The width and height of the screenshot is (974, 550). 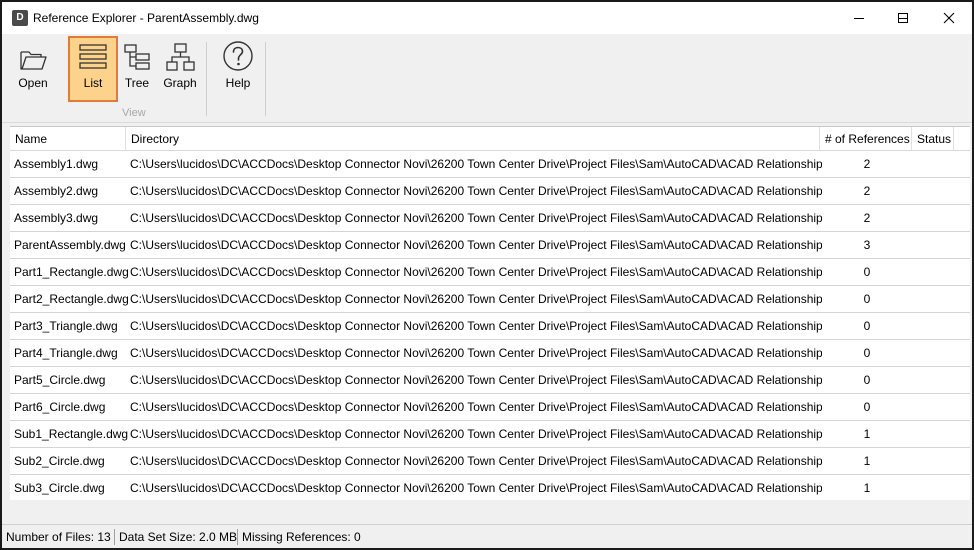 I want to click on column-header-name: Name, so click(x=68, y=139).